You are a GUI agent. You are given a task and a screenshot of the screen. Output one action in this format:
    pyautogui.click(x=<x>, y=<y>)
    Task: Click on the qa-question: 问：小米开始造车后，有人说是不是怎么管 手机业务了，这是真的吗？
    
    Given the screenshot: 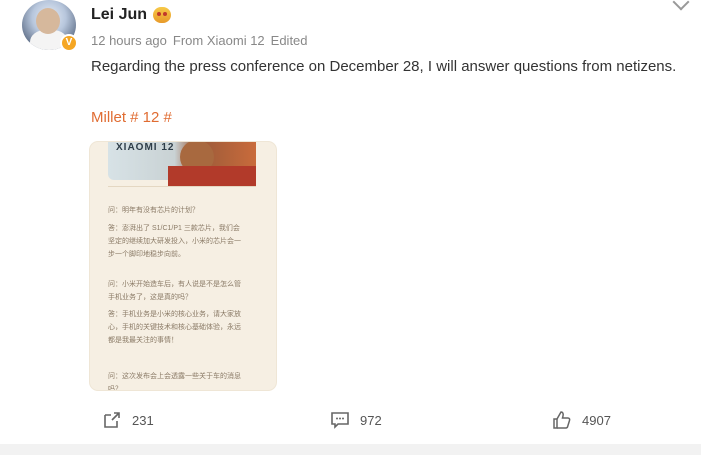 What is the action you would take?
    pyautogui.click(x=174, y=291)
    